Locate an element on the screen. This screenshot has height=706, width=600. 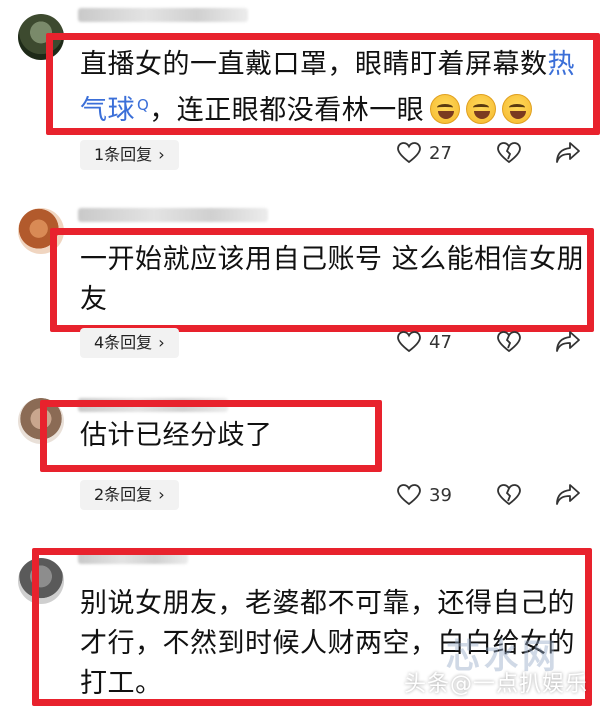
comment-text-line: 一开始就应该用自己账号 这么能相信女朋 is located at coordinates (332, 259).